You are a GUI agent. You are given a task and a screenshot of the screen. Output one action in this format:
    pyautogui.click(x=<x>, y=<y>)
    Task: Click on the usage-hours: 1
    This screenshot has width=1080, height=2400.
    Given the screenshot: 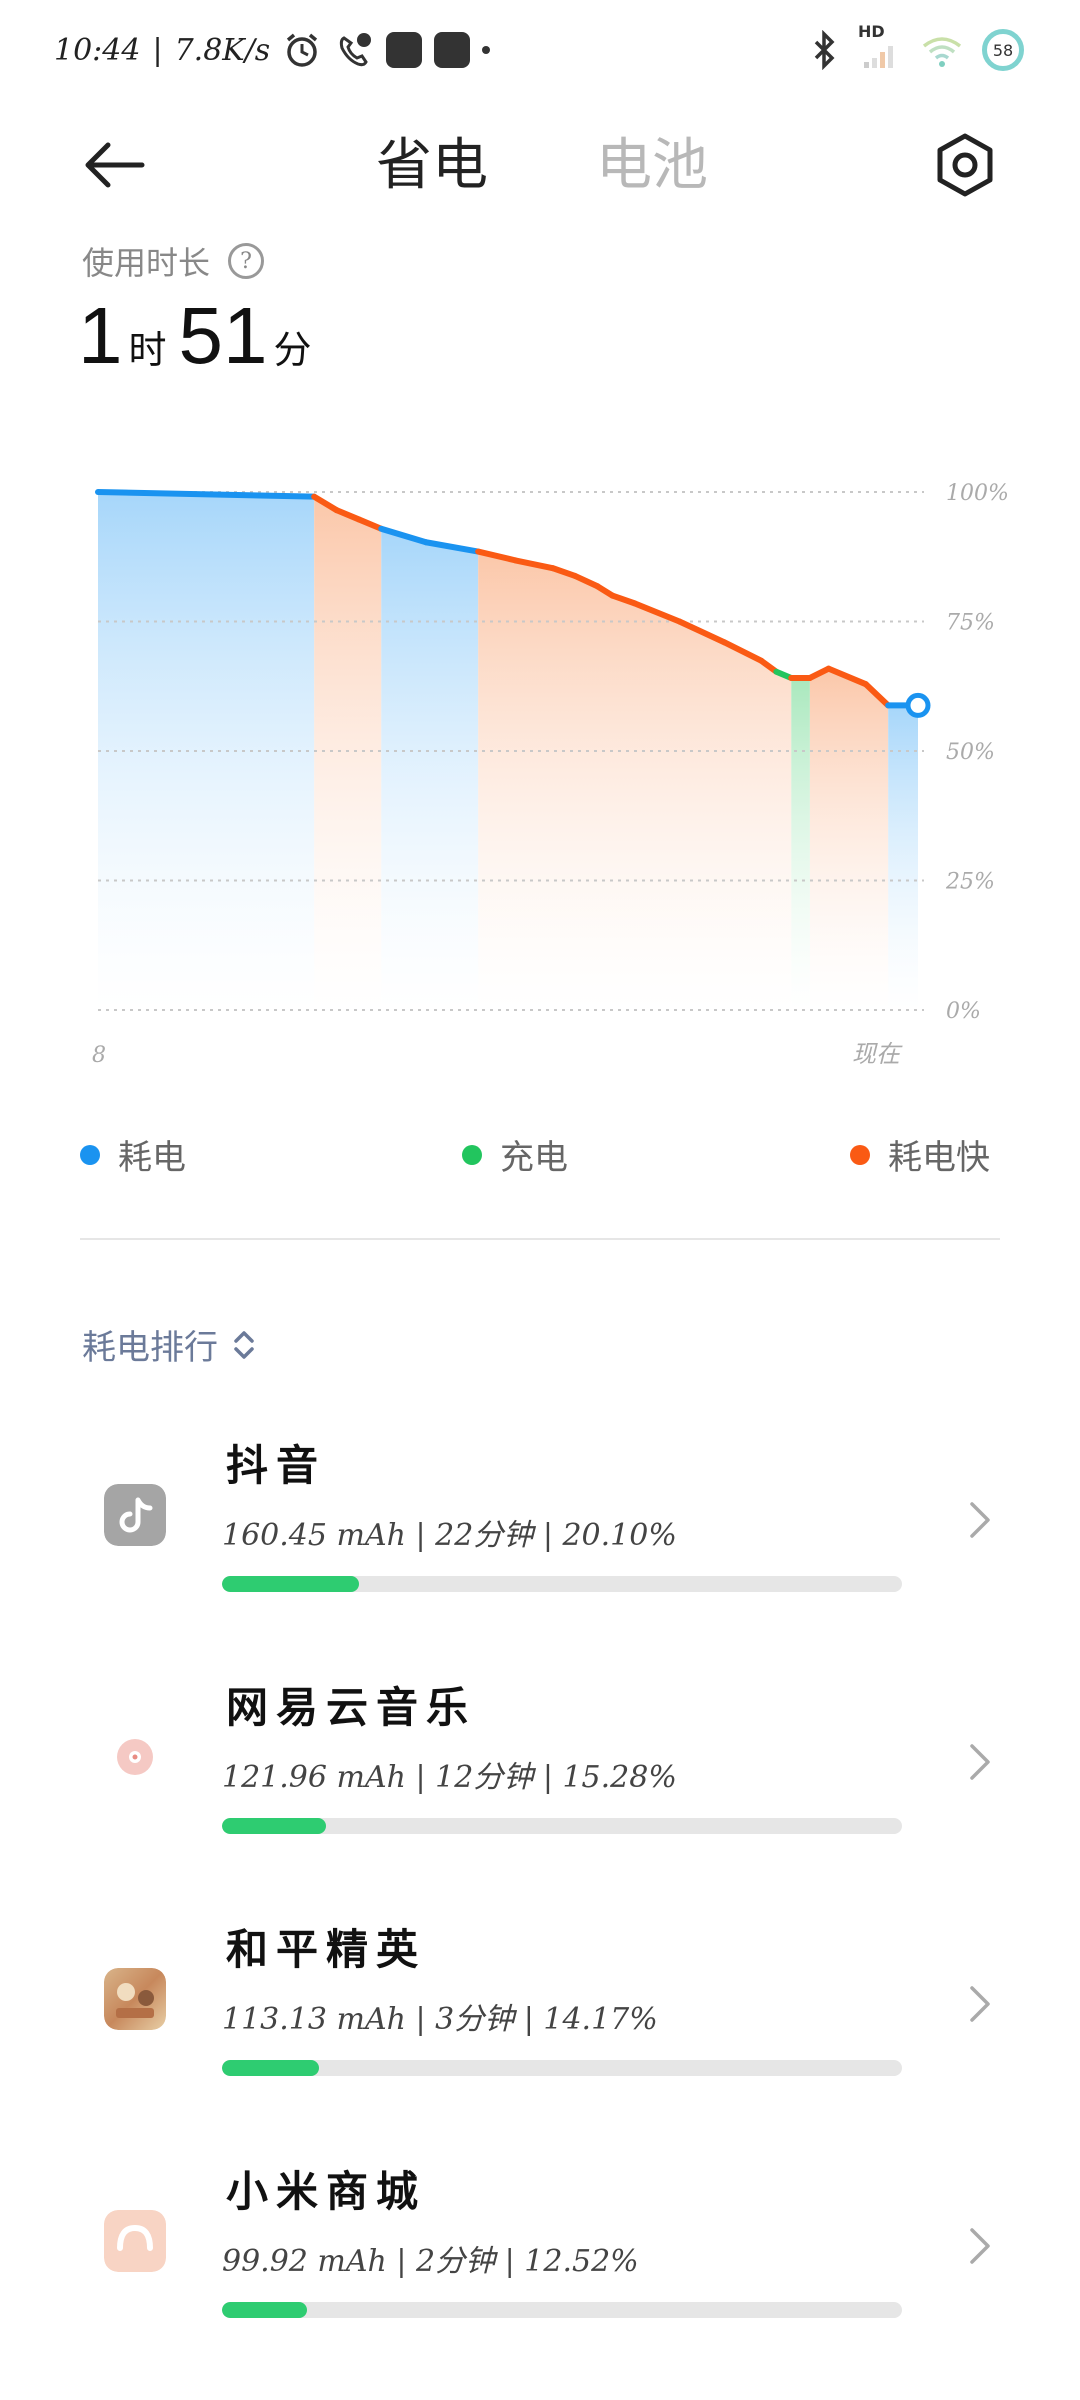 What is the action you would take?
    pyautogui.click(x=100, y=335)
    